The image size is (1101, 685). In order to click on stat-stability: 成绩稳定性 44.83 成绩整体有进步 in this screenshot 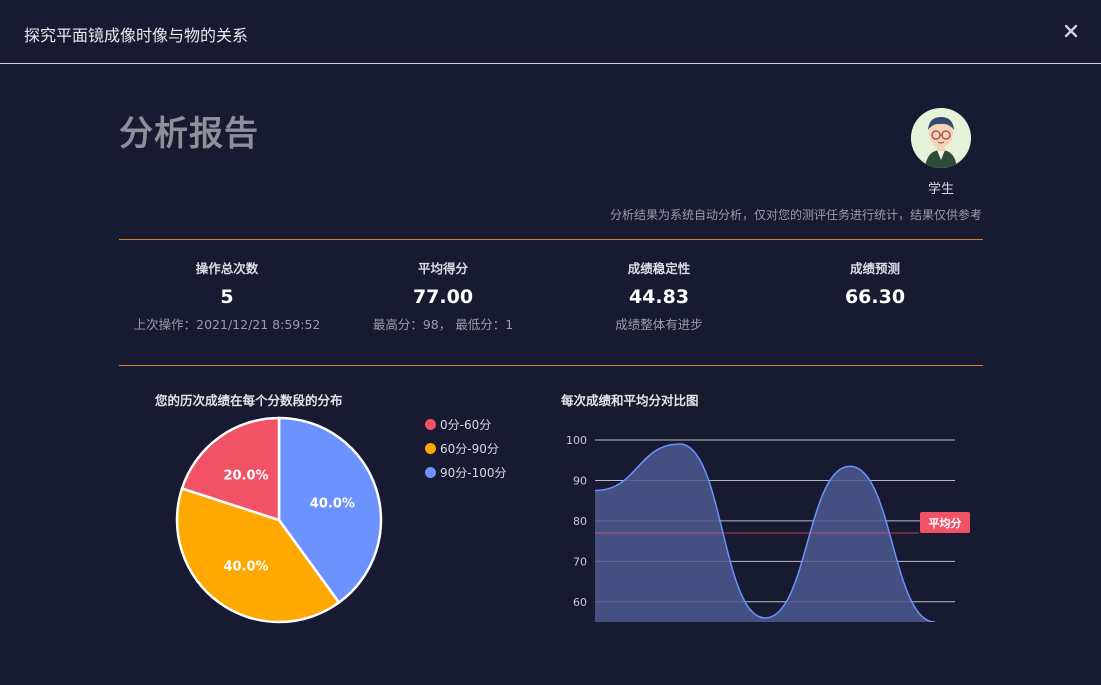, I will do `click(659, 295)`.